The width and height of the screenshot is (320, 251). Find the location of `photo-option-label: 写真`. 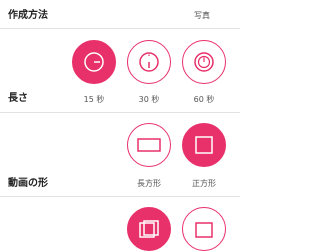

photo-option-label: 写真 is located at coordinates (202, 16).